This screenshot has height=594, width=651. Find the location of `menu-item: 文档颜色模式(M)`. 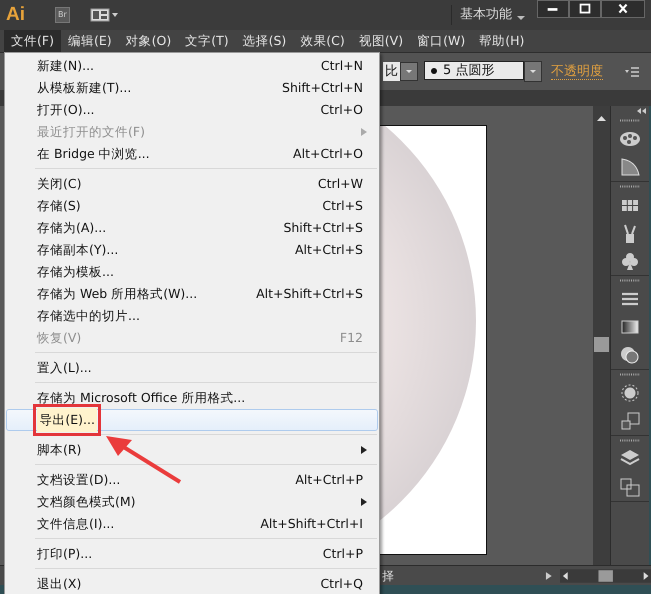

menu-item: 文档颜色模式(M) is located at coordinates (192, 502).